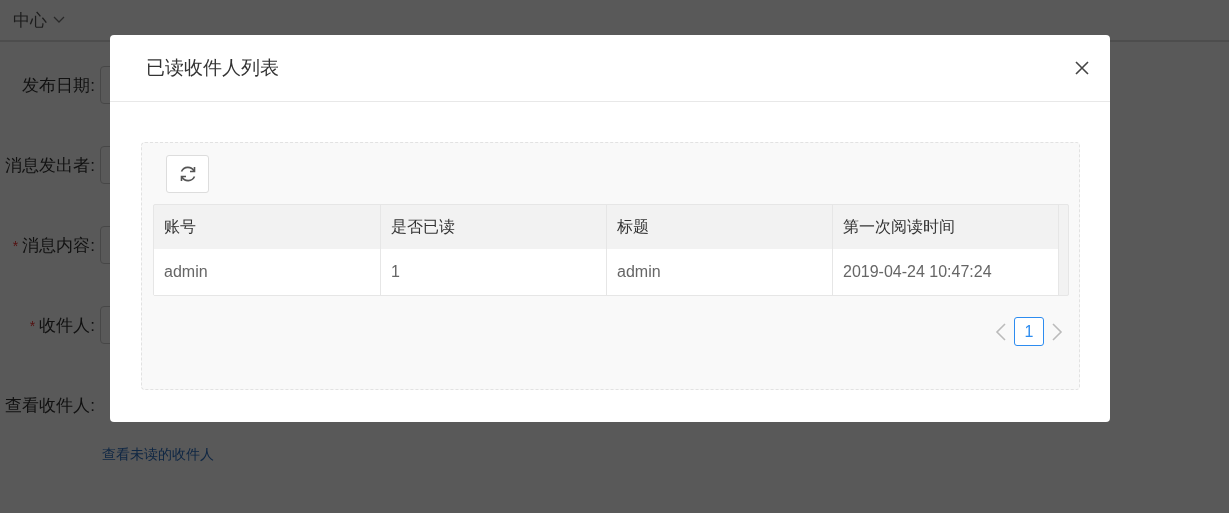  I want to click on table-cell: 2019-04-24 10:47:24, so click(946, 272).